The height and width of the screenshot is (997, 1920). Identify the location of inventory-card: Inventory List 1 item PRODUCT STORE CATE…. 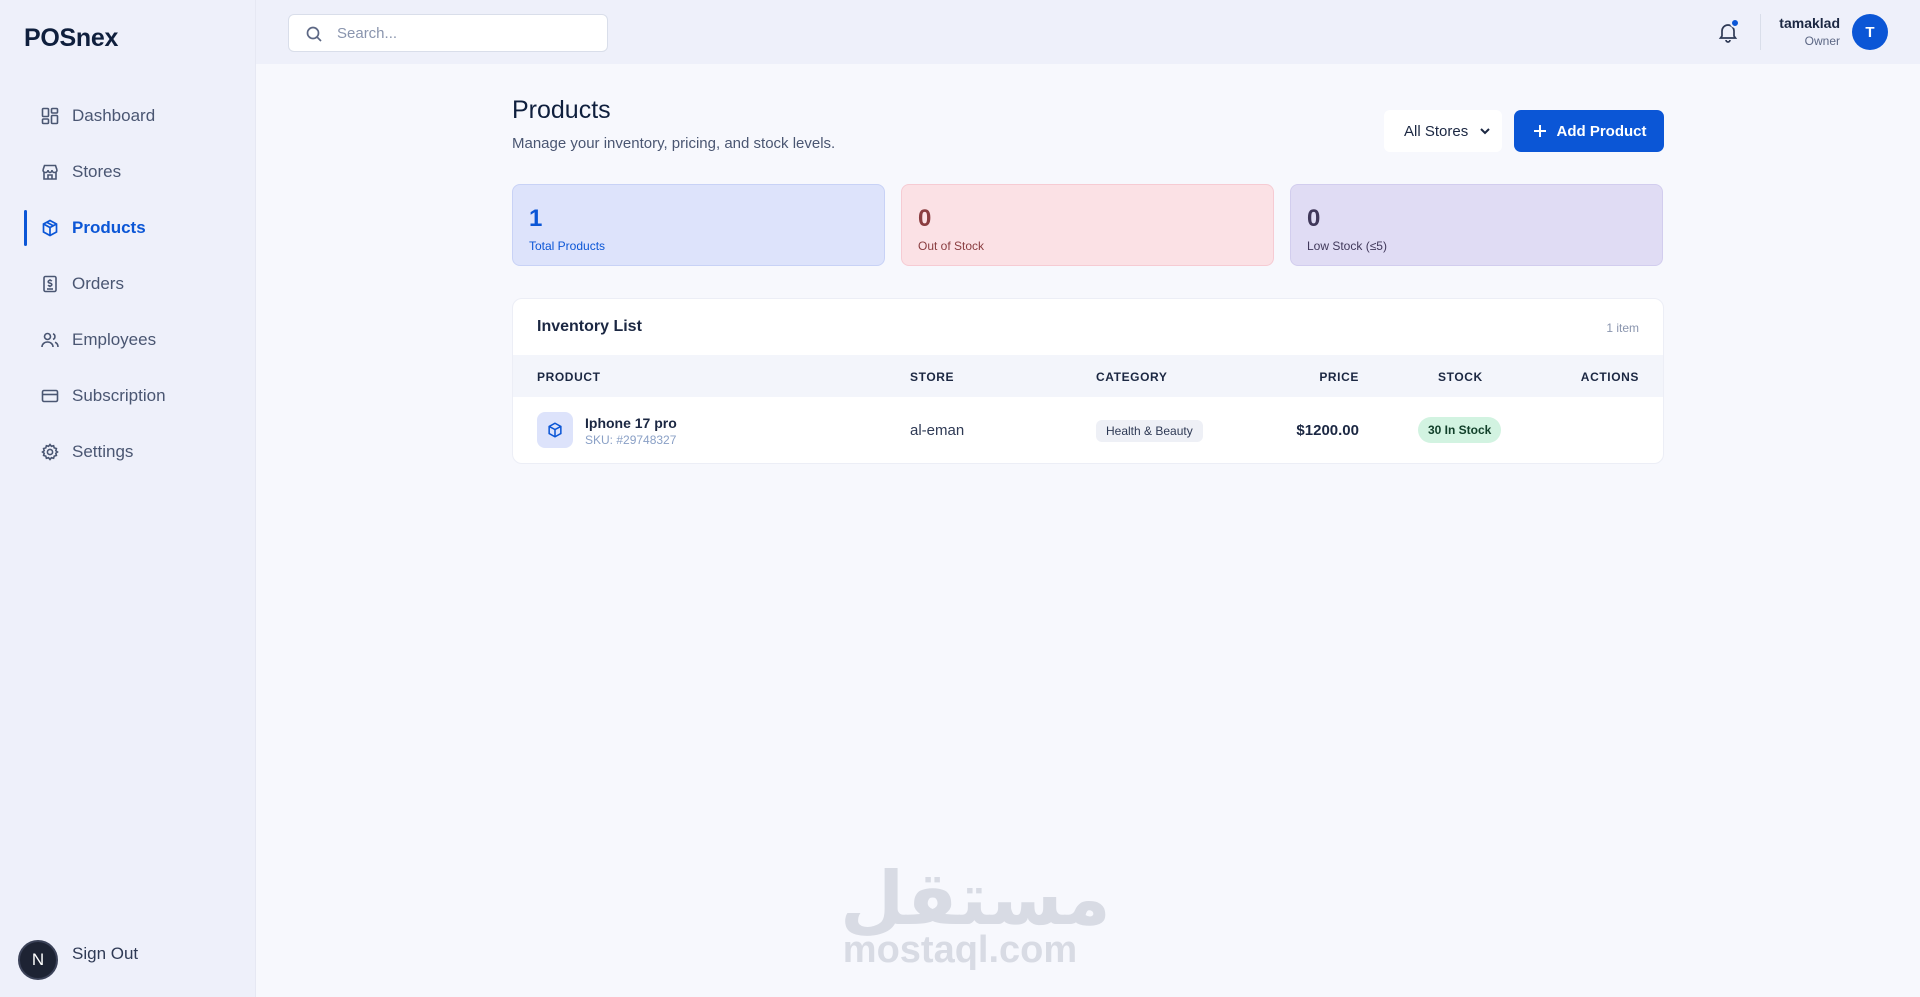
(1088, 381).